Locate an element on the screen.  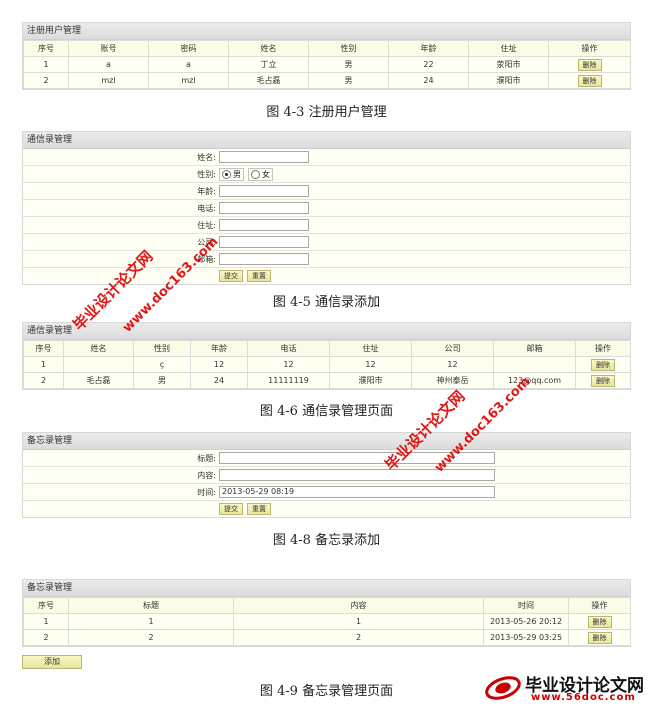
col-header: 内容 is located at coordinates (358, 605).